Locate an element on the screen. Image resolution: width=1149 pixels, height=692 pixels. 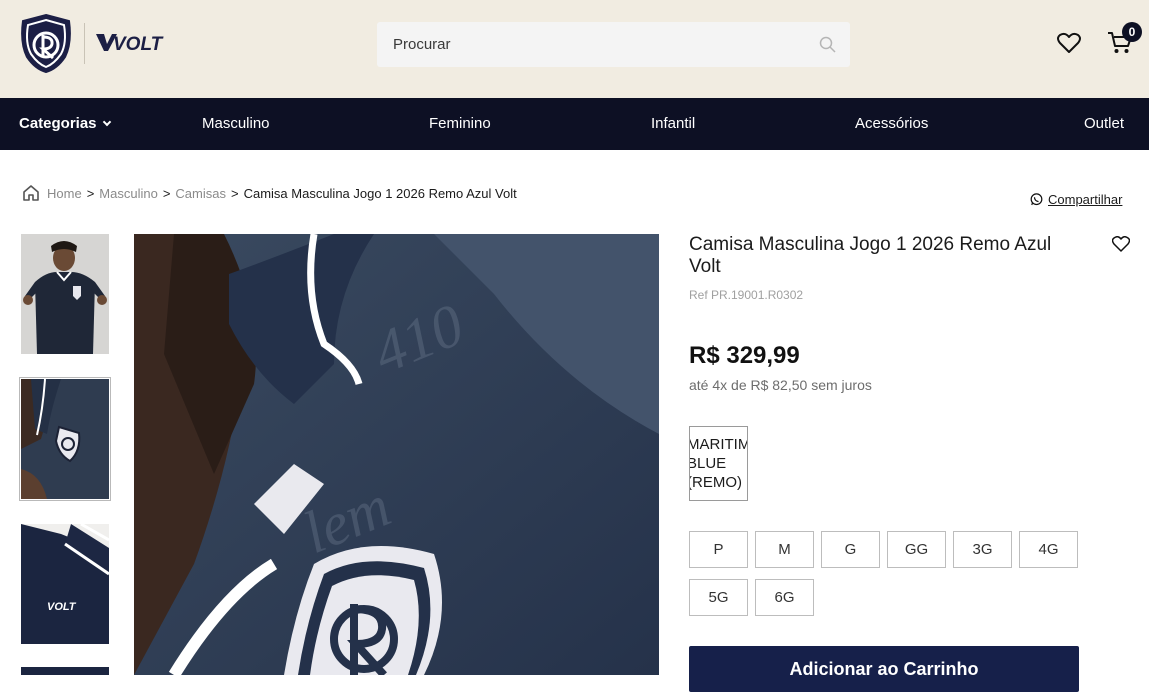
volt-logo: VOLT is located at coordinates (132, 42).